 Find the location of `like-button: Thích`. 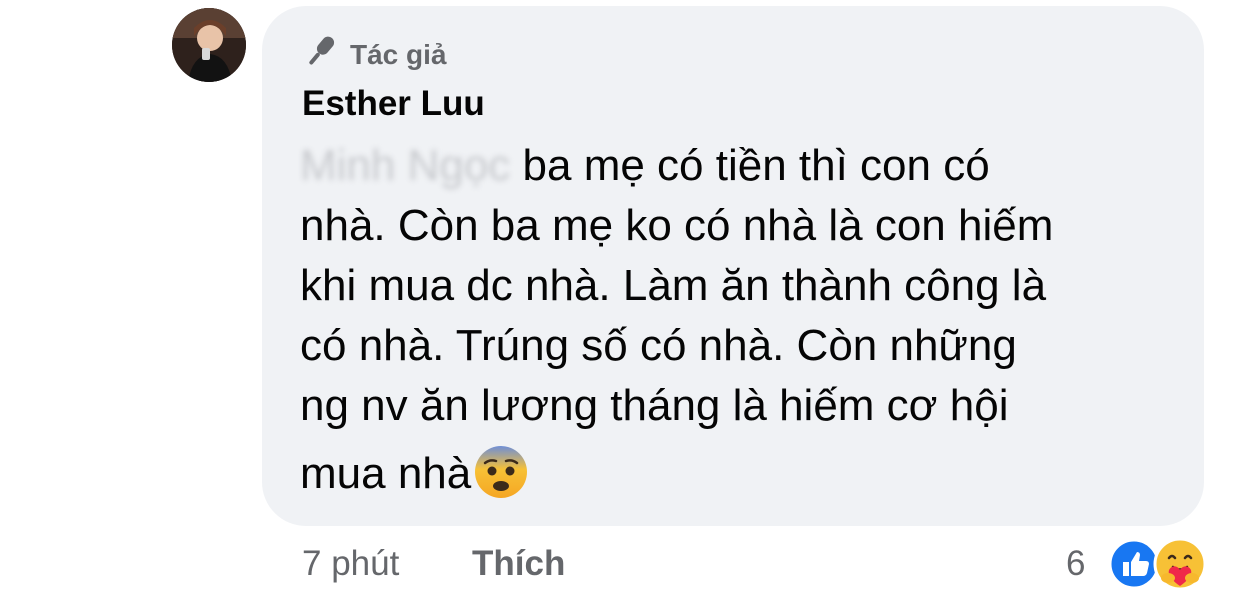

like-button: Thích is located at coordinates (518, 564).